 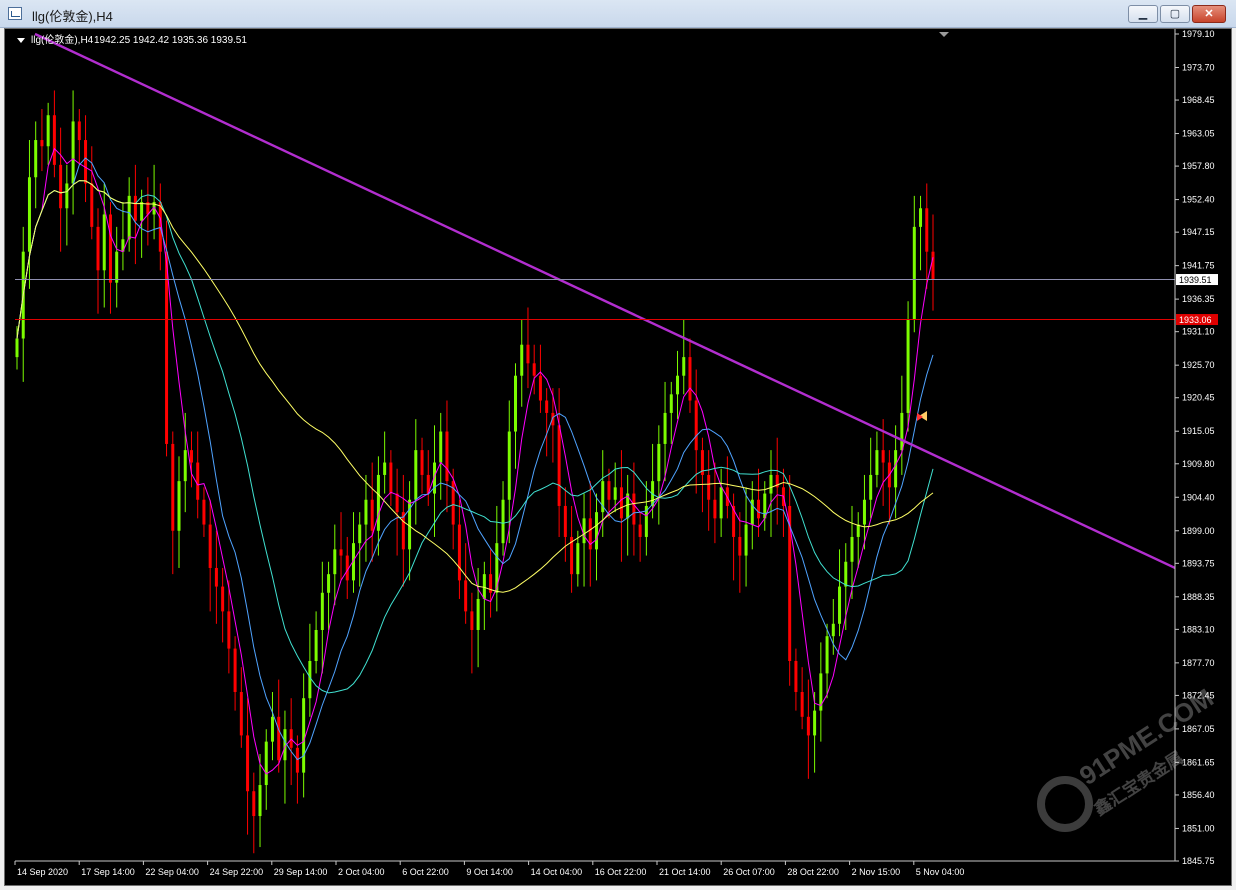 I want to click on current-price-label: 1939.51, so click(x=1195, y=280).